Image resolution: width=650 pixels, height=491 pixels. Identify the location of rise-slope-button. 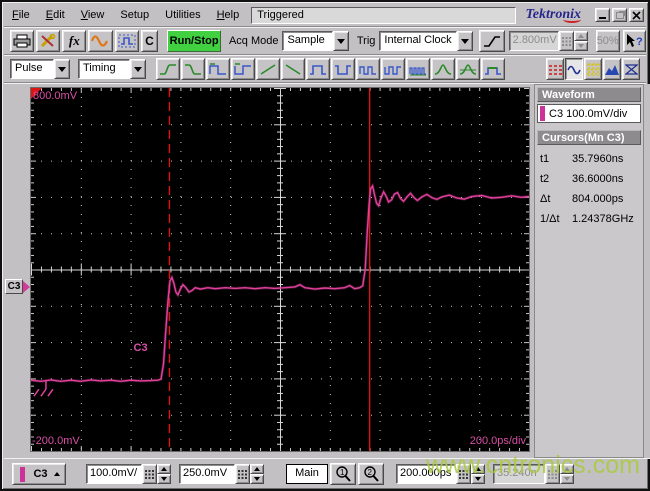
(268, 69).